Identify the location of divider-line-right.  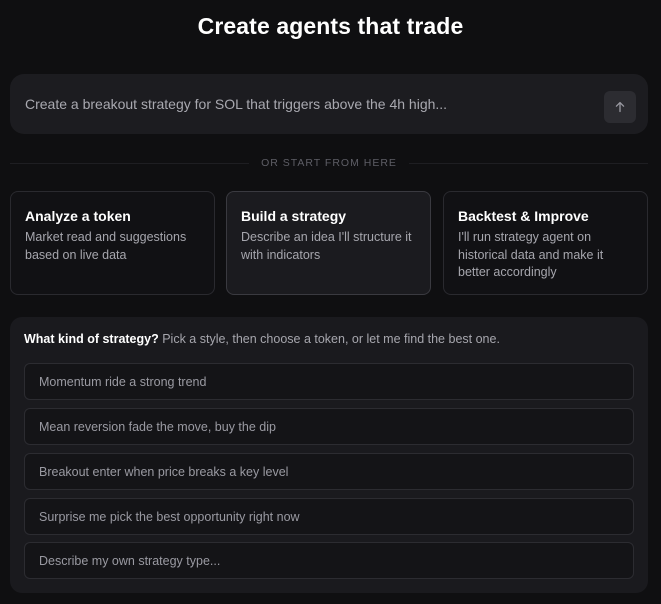
(528, 163).